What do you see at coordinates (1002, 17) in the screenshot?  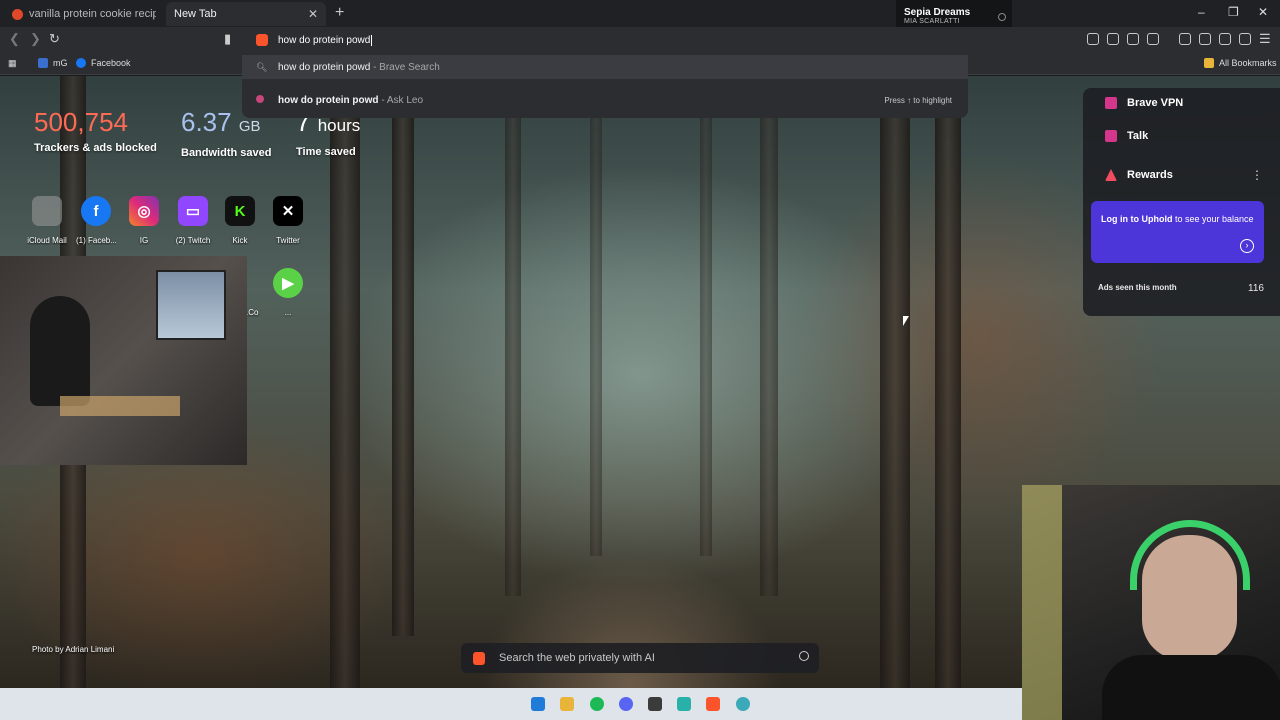 I see `music-icon` at bounding box center [1002, 17].